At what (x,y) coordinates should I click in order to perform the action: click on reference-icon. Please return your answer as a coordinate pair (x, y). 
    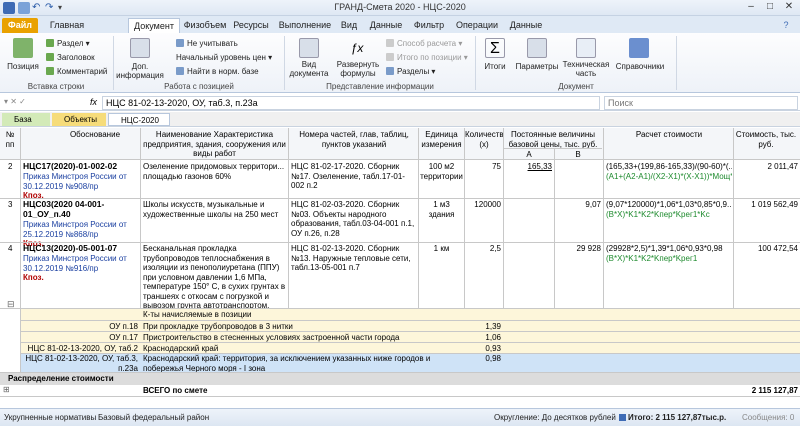
    Looking at the image, I should click on (639, 48).